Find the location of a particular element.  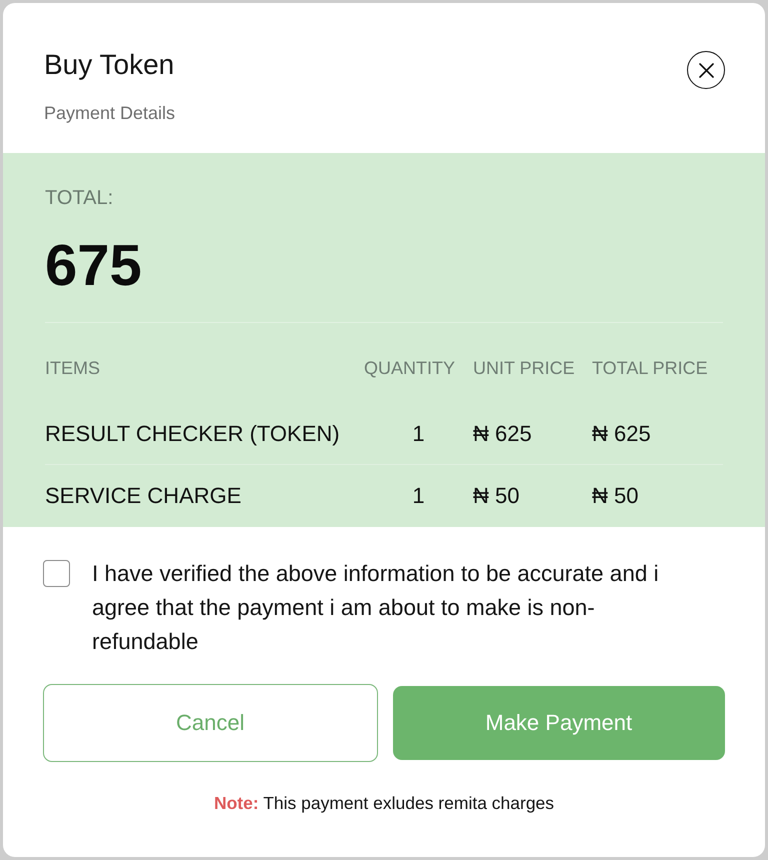

column-header: ITEMS is located at coordinates (72, 368).